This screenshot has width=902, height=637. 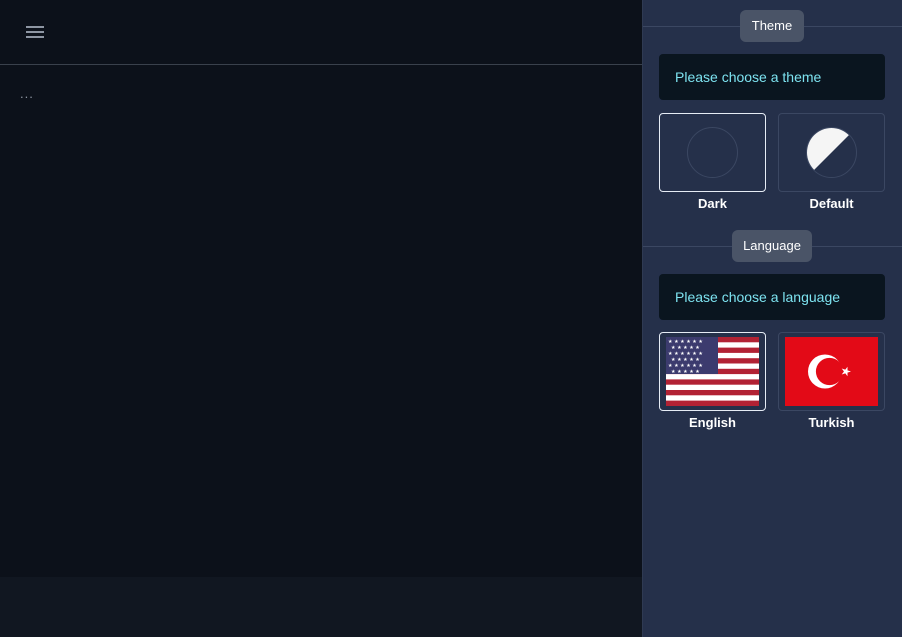 I want to click on language-header-button: Language, so click(x=772, y=246).